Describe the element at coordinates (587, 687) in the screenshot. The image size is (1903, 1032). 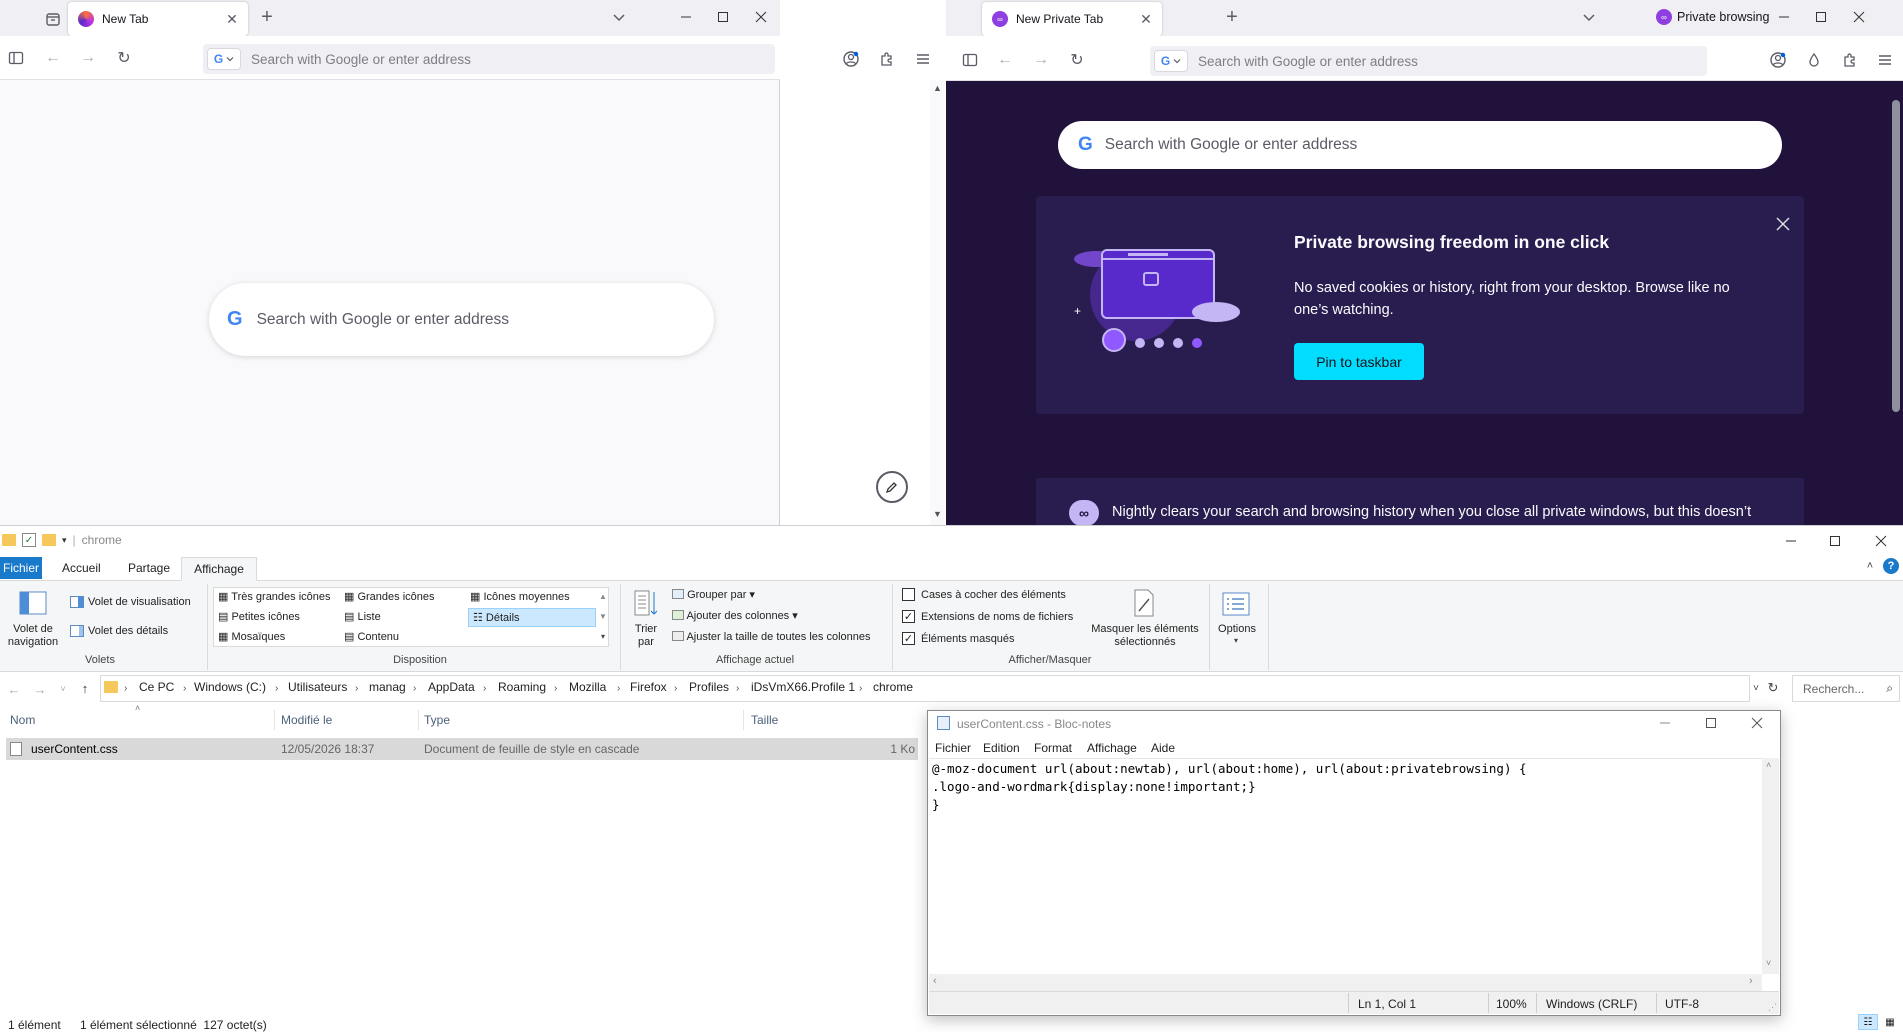
I see `breadcrumb-mozilla: Mozilla` at that location.